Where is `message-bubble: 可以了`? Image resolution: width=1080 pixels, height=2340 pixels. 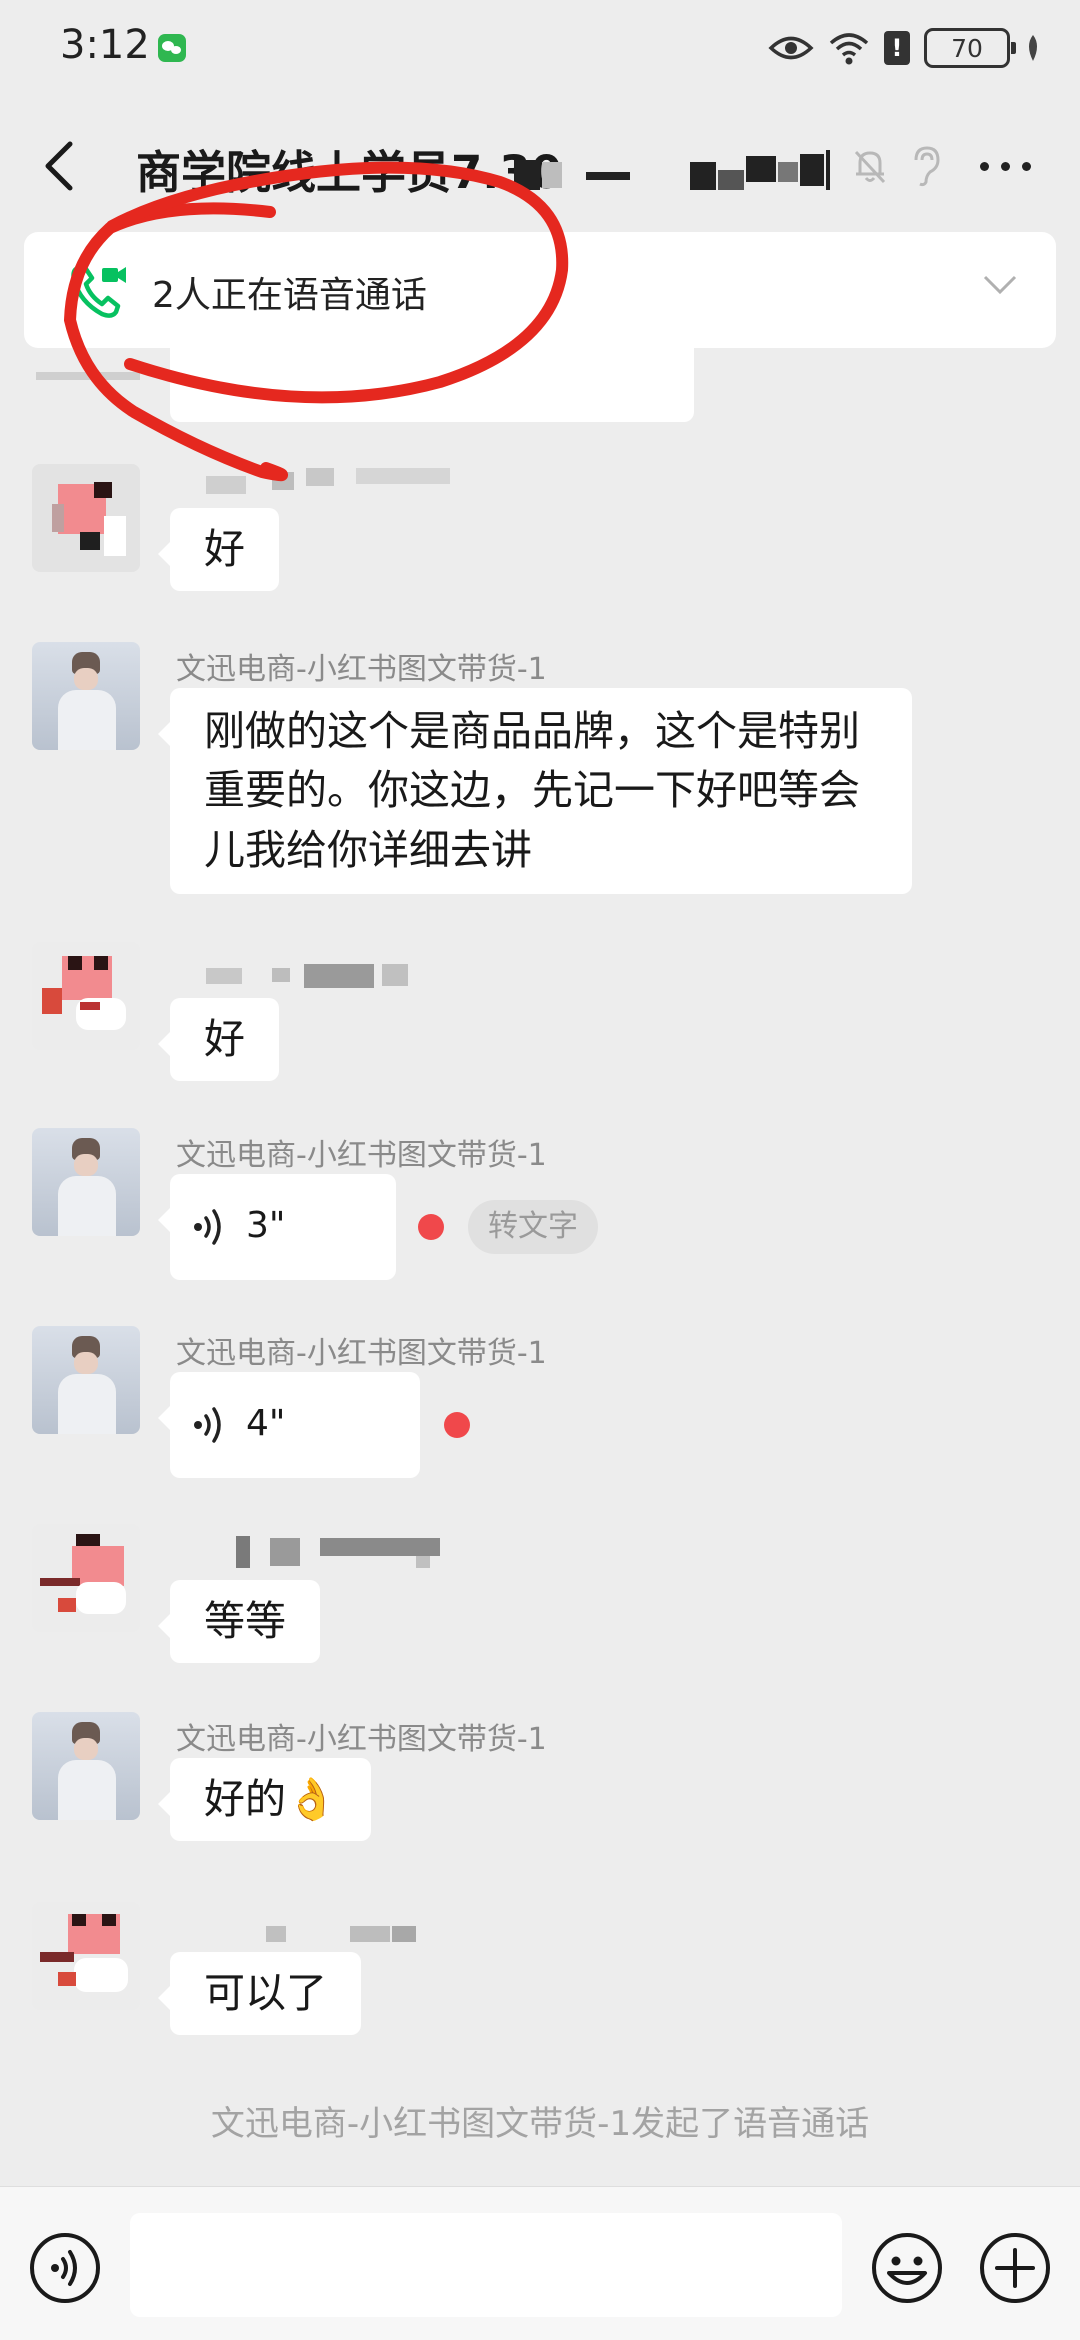 message-bubble: 可以了 is located at coordinates (259, 1994).